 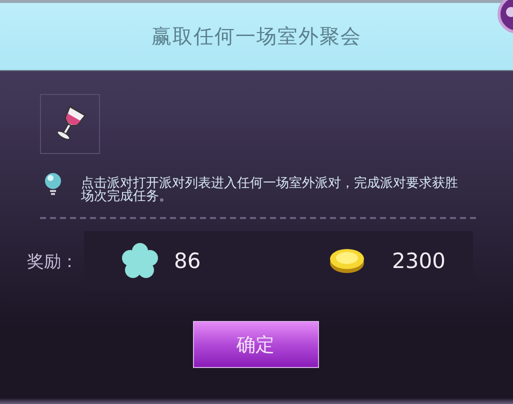 I want to click on hint-text: 点击派对打开派对列表进入任何一场室外派对，完成派对要求获胜场次完成任务。, so click(x=270, y=190).